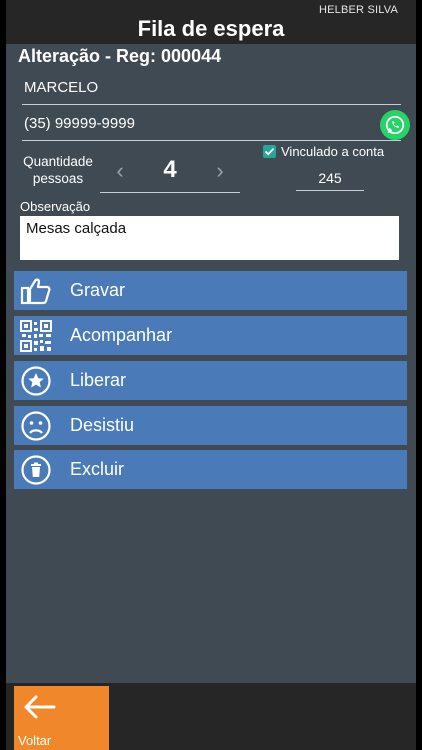 Image resolution: width=422 pixels, height=750 pixels. Describe the element at coordinates (210, 335) in the screenshot. I see `track-button: Acompanhar` at that location.